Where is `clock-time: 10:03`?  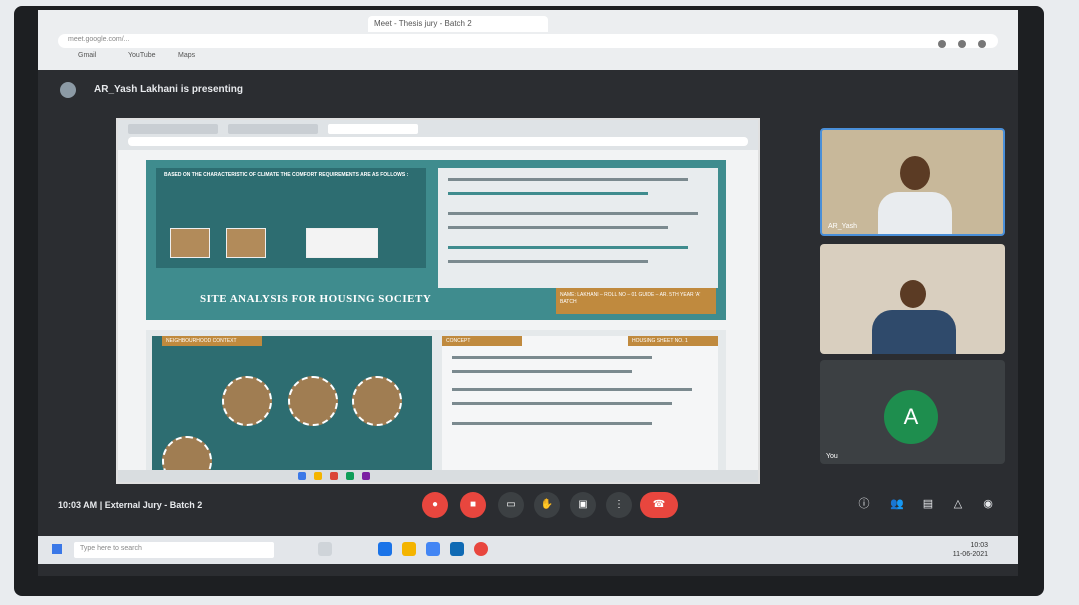 clock-time: 10:03 is located at coordinates (979, 545).